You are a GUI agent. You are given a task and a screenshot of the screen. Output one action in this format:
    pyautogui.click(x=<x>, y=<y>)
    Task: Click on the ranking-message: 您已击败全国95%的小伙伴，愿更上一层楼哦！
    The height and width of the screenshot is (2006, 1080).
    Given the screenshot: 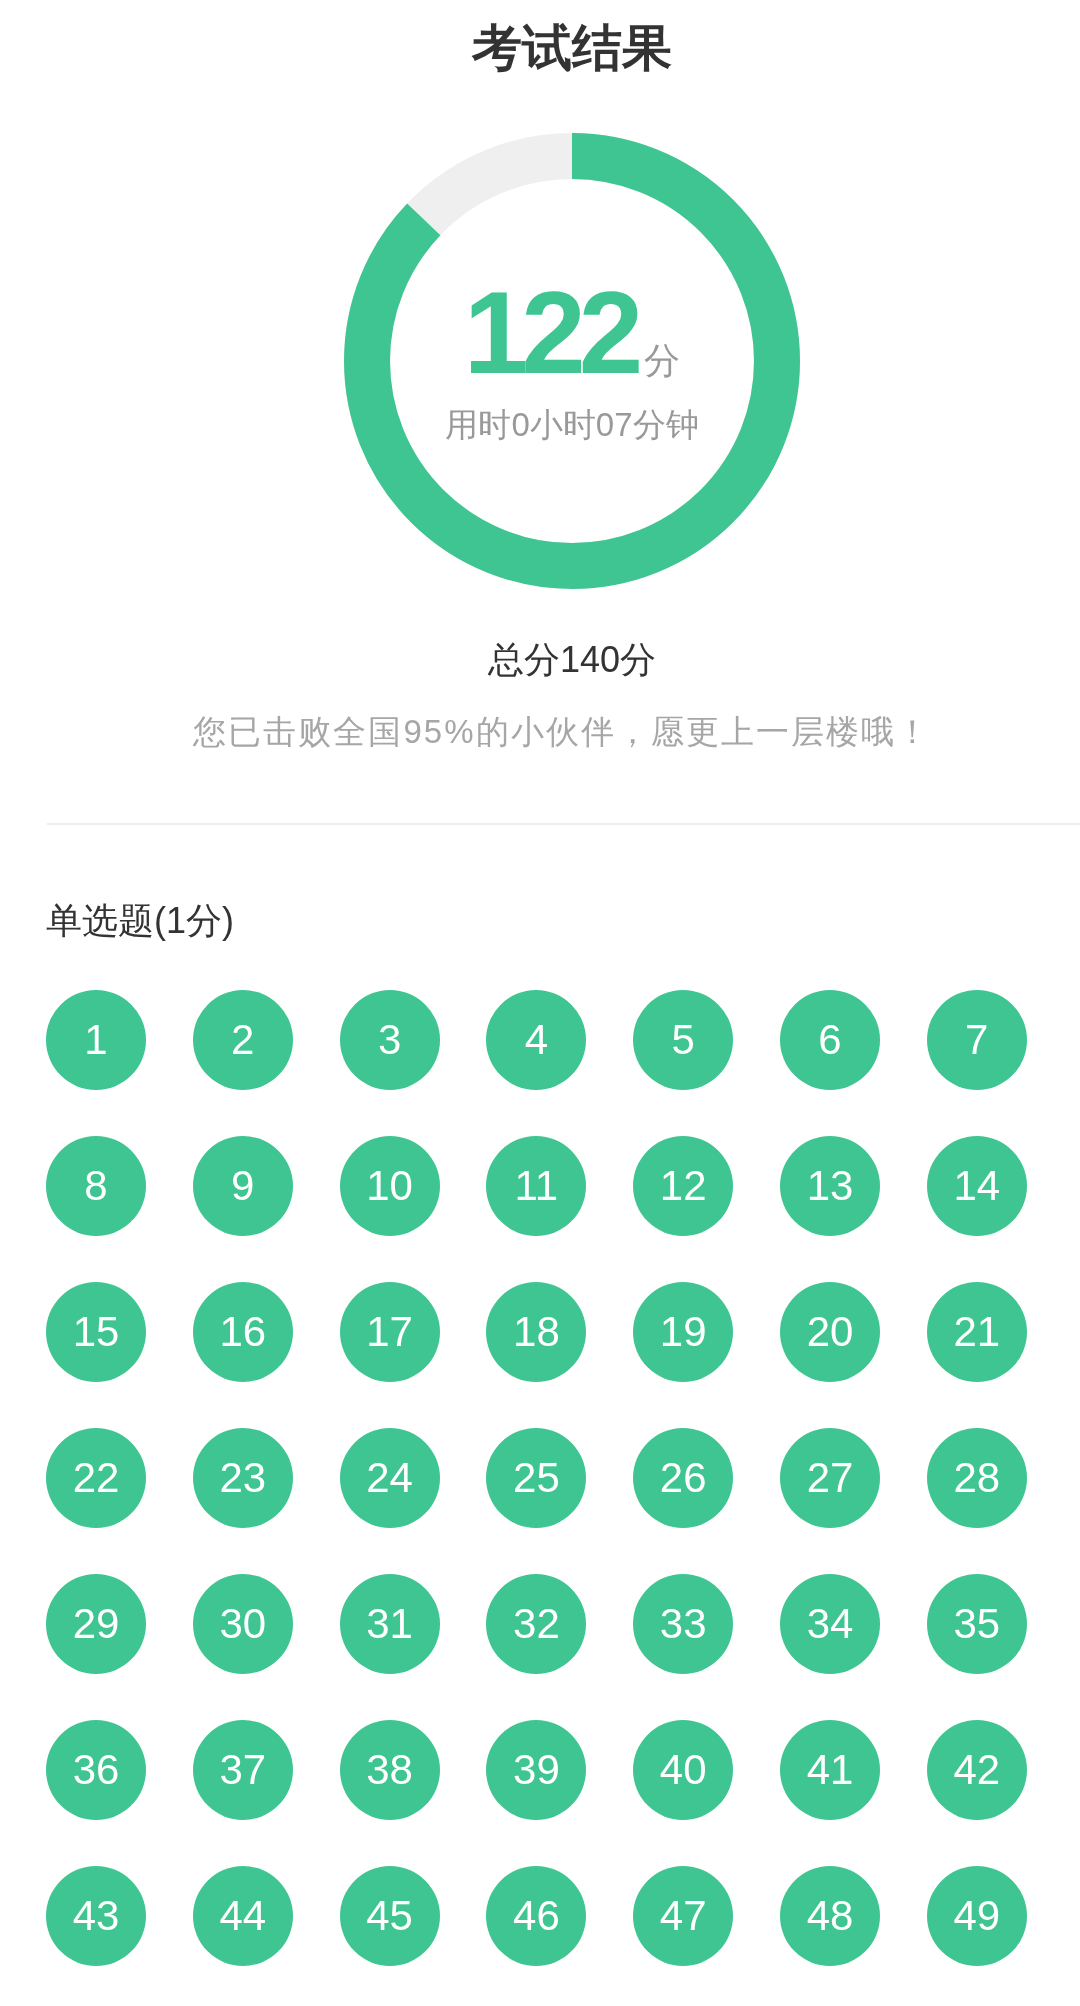 What is the action you would take?
    pyautogui.click(x=562, y=732)
    